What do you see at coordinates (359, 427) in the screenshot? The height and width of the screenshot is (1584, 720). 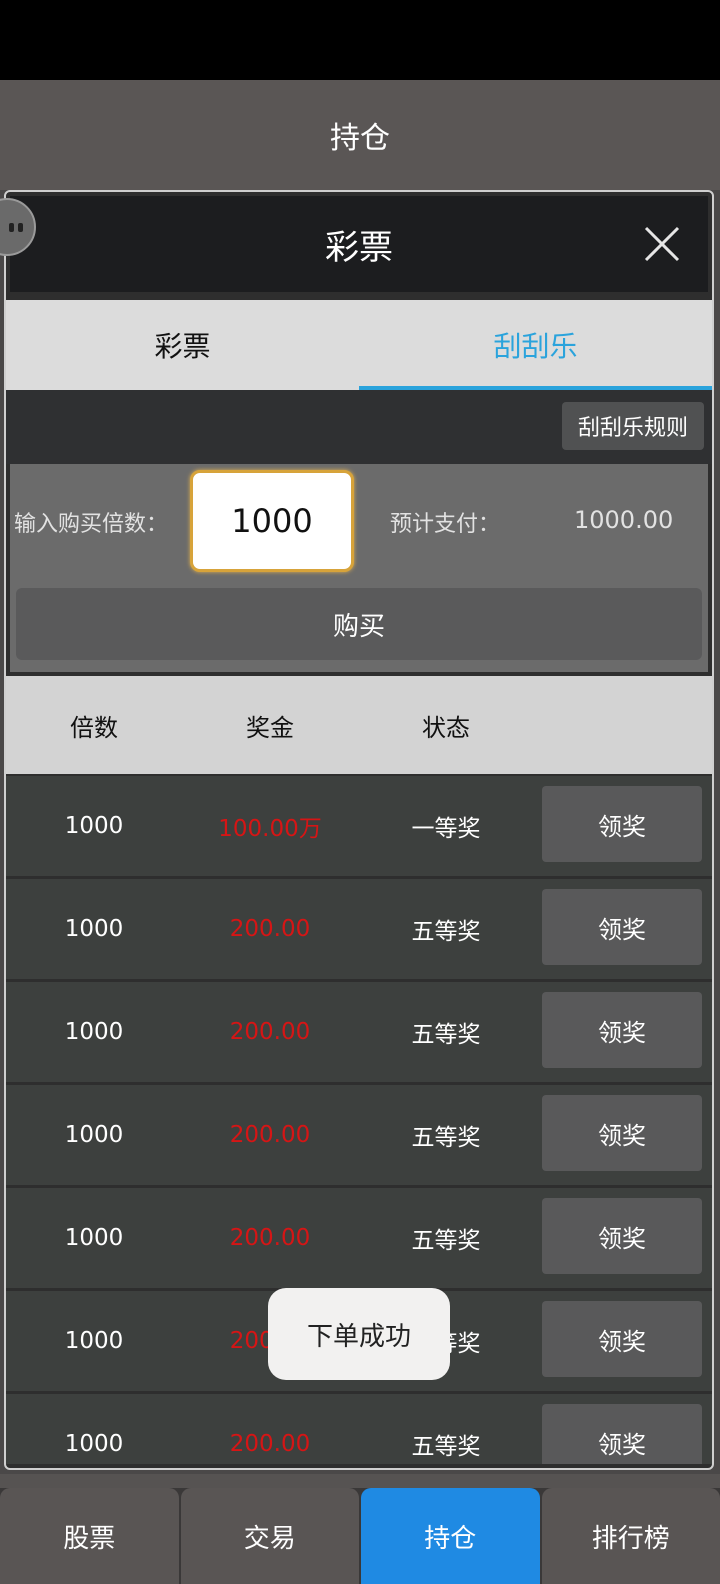 I see `rules-strip: 刮刮乐规则` at bounding box center [359, 427].